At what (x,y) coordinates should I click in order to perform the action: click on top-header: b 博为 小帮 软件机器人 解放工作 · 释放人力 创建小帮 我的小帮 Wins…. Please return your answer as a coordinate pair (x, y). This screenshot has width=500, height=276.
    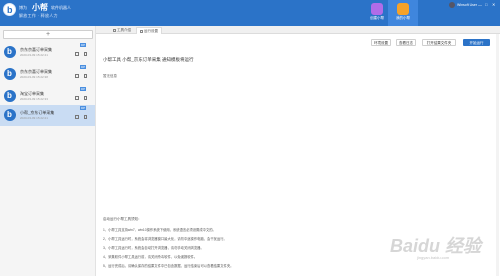
    Looking at the image, I should click on (250, 13).